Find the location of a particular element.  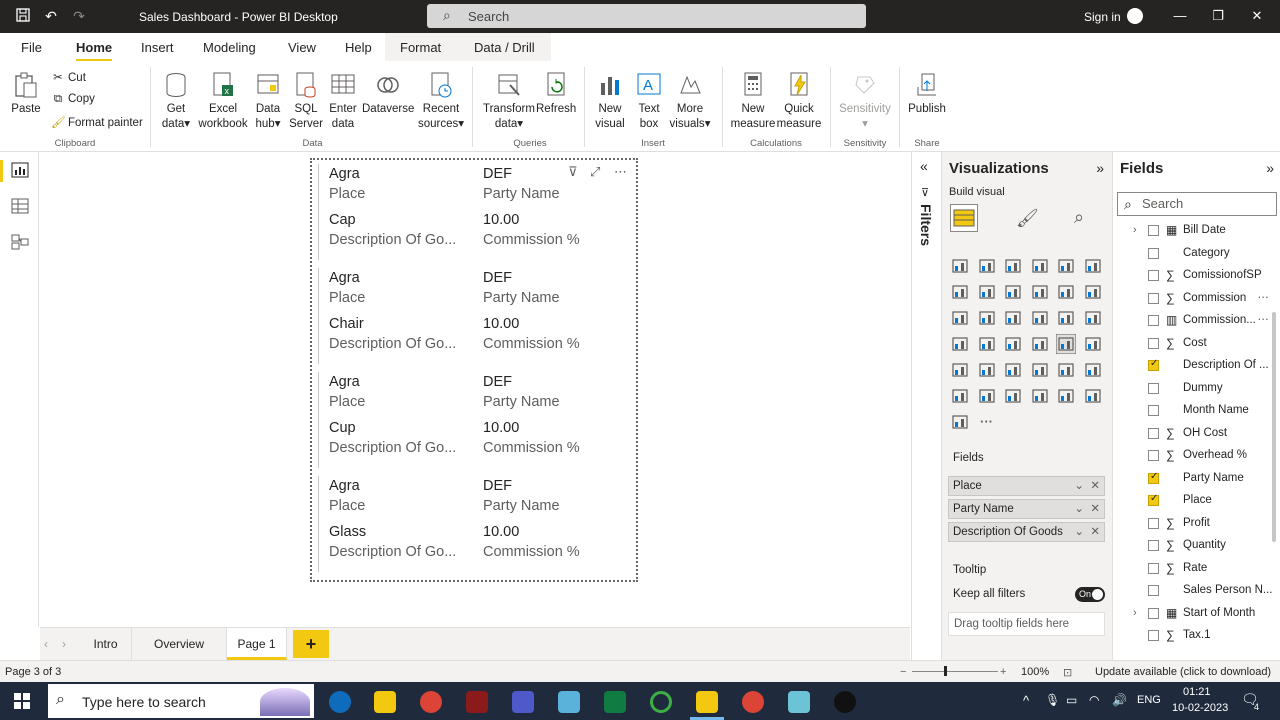

new-measure-button: New measure is located at coordinates (753, 101).